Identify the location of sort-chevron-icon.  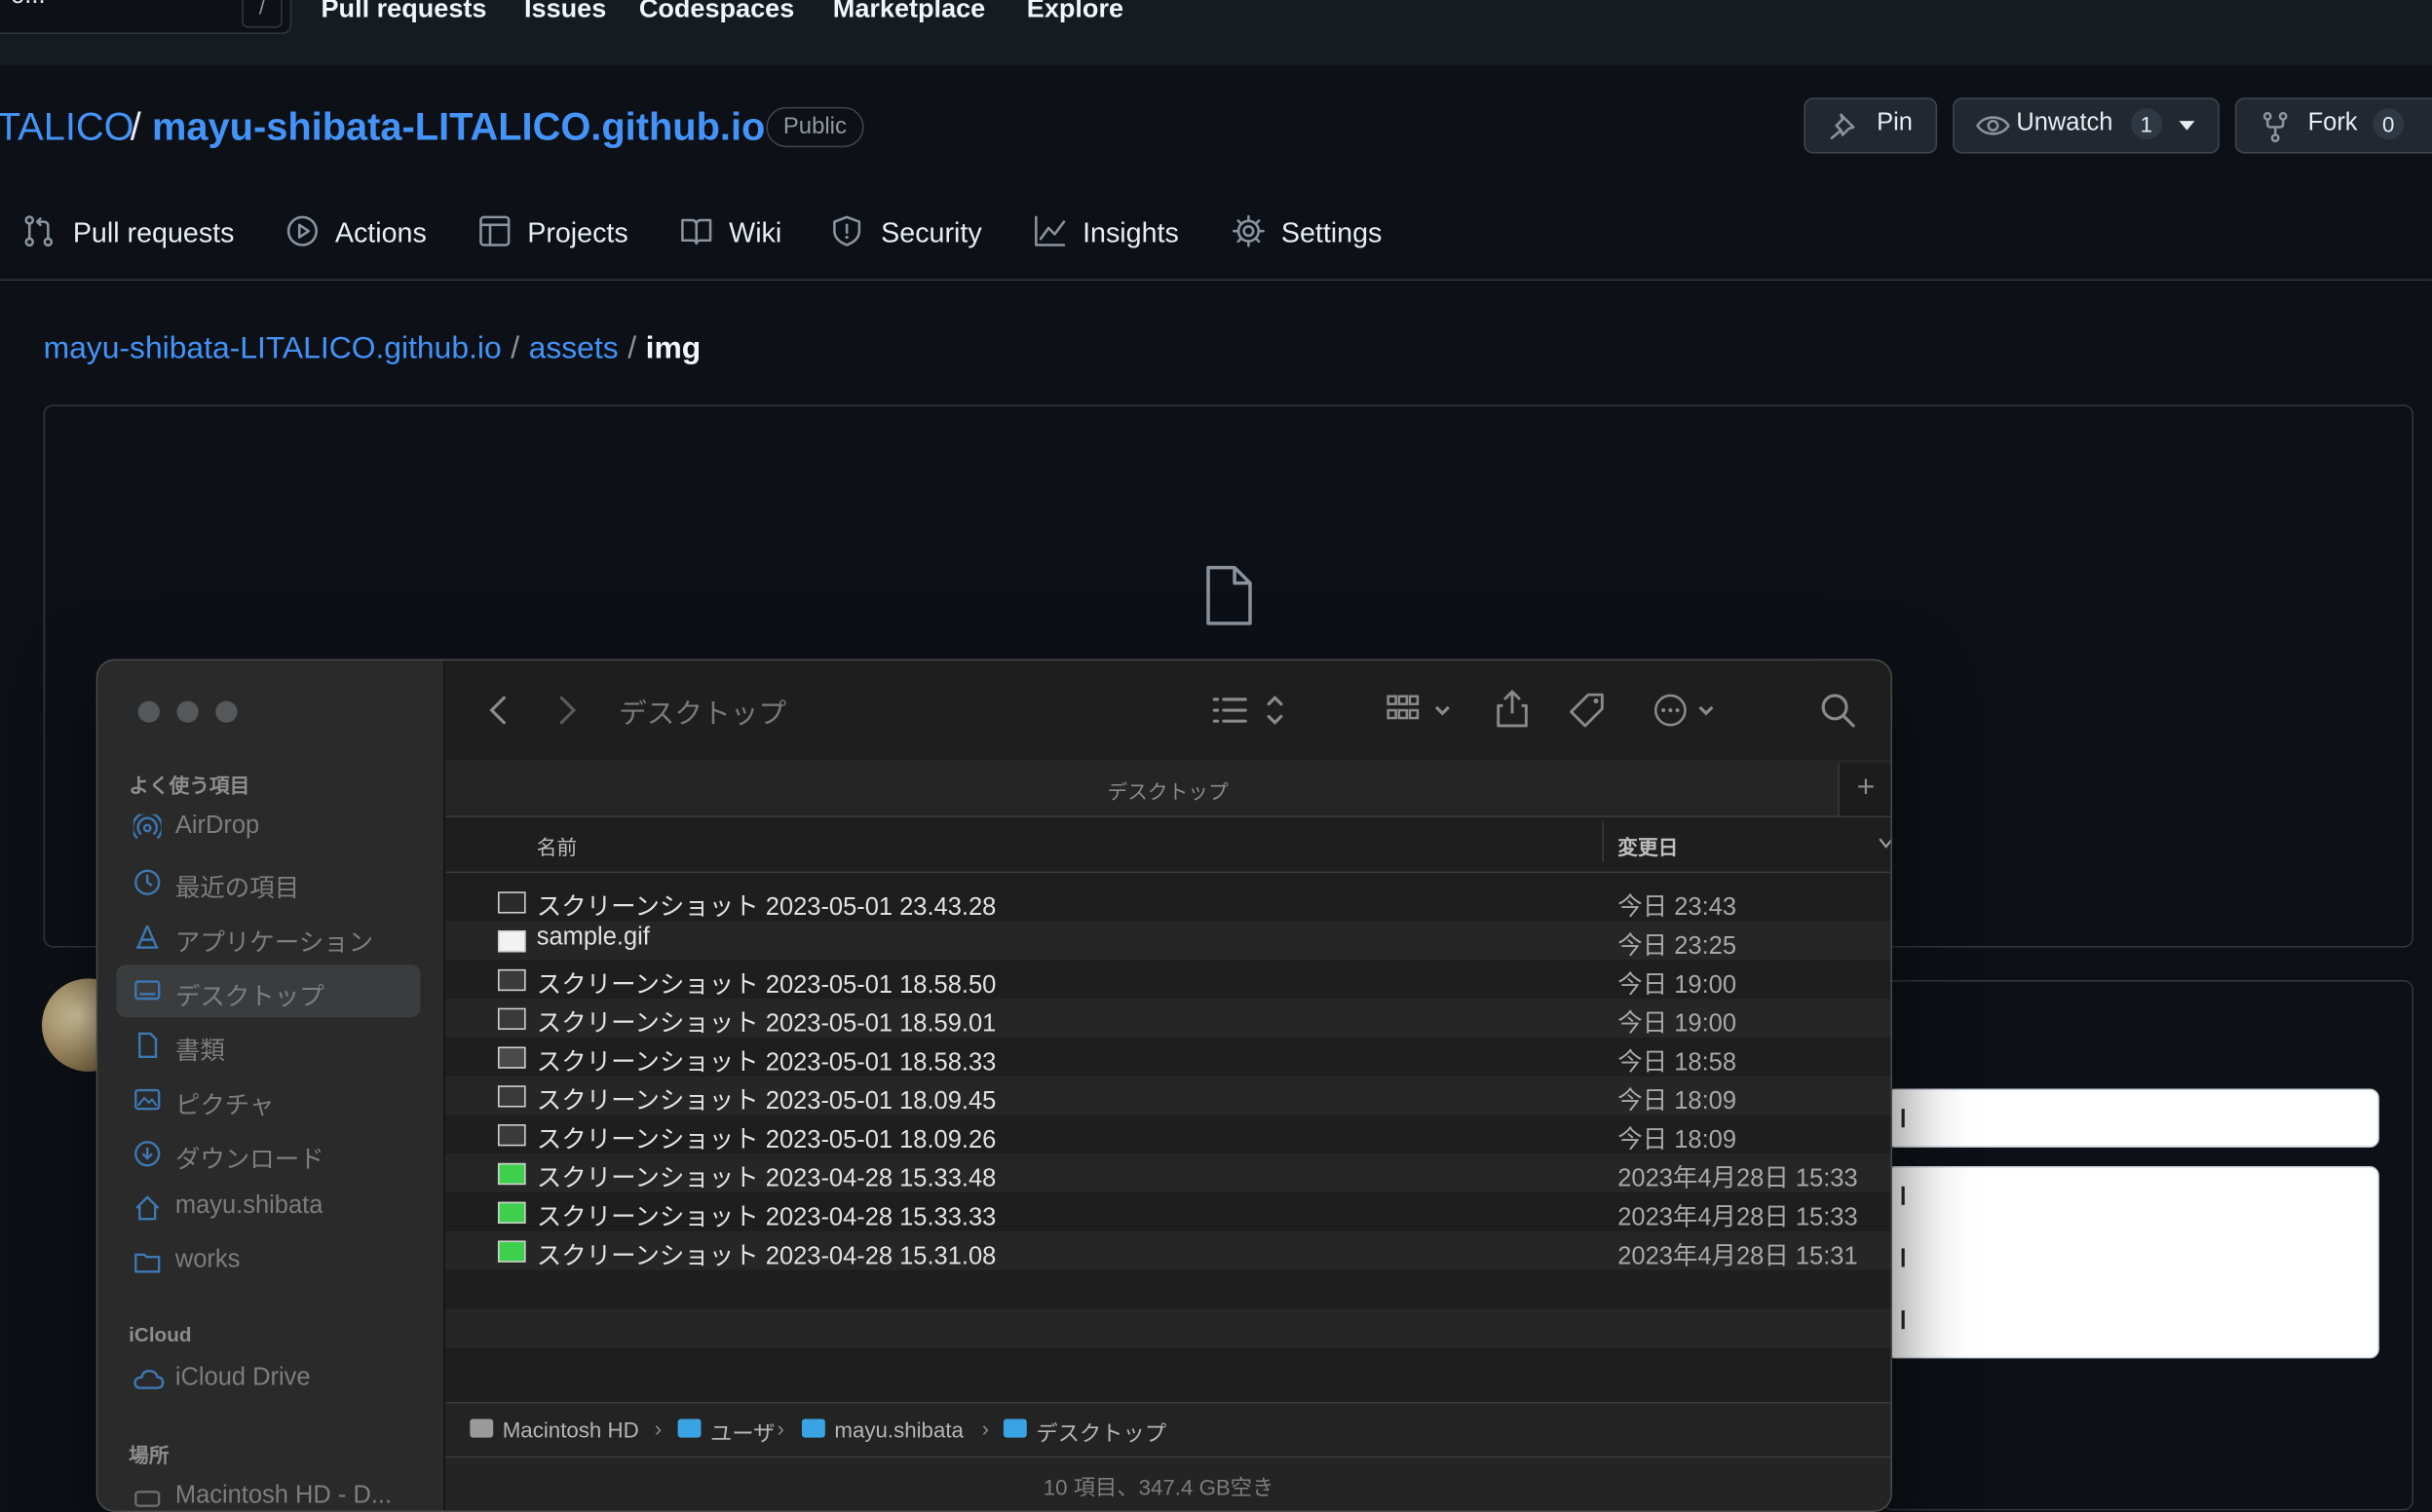
(1885, 844).